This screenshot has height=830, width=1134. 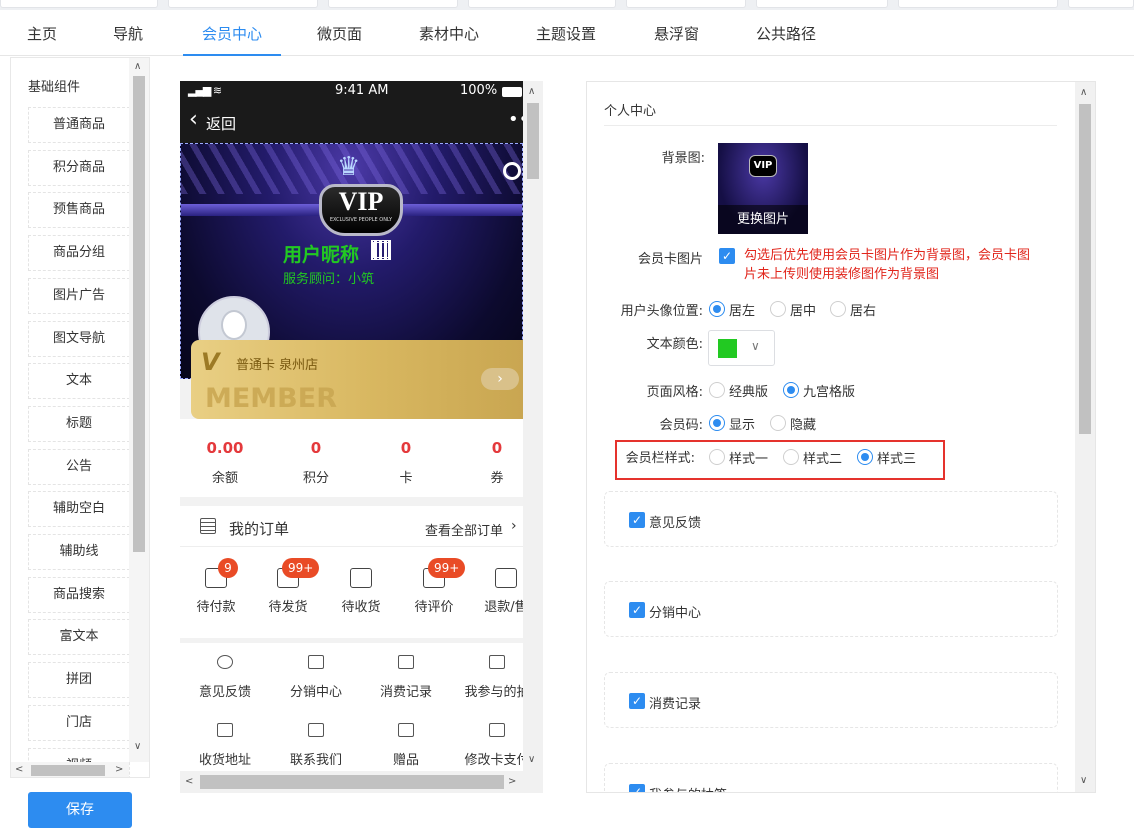 What do you see at coordinates (831, 609) in the screenshot?
I see `module-distribution: ✓ 分销中心` at bounding box center [831, 609].